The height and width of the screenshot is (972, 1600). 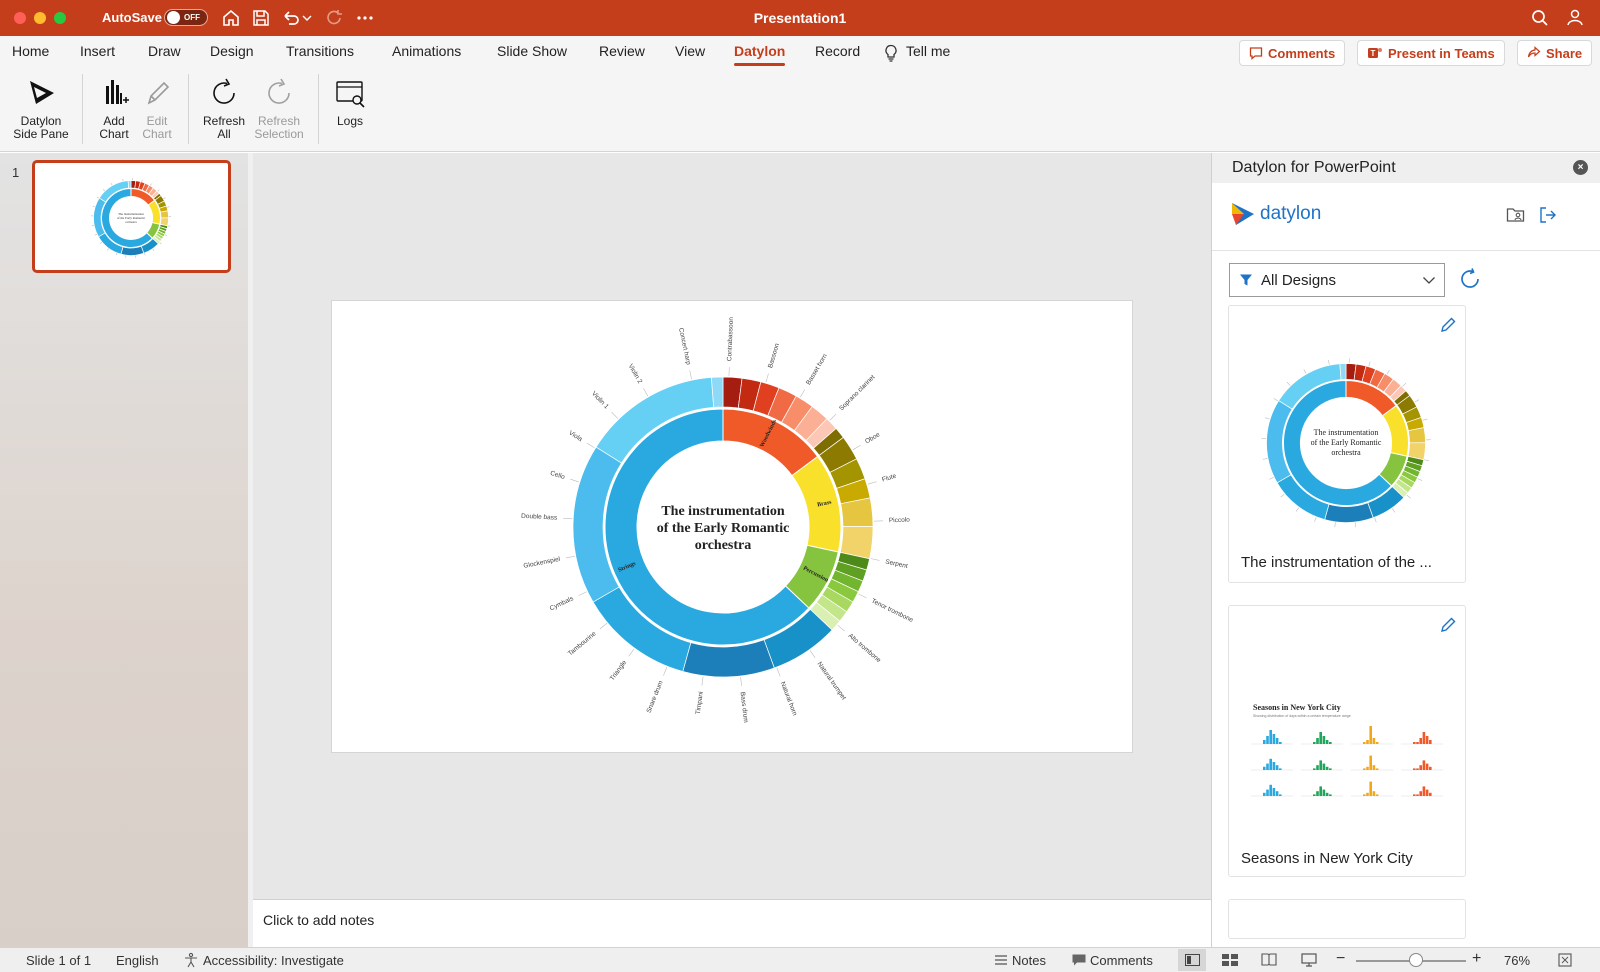 What do you see at coordinates (186, 17) in the screenshot?
I see `autosave-toggle: OFF` at bounding box center [186, 17].